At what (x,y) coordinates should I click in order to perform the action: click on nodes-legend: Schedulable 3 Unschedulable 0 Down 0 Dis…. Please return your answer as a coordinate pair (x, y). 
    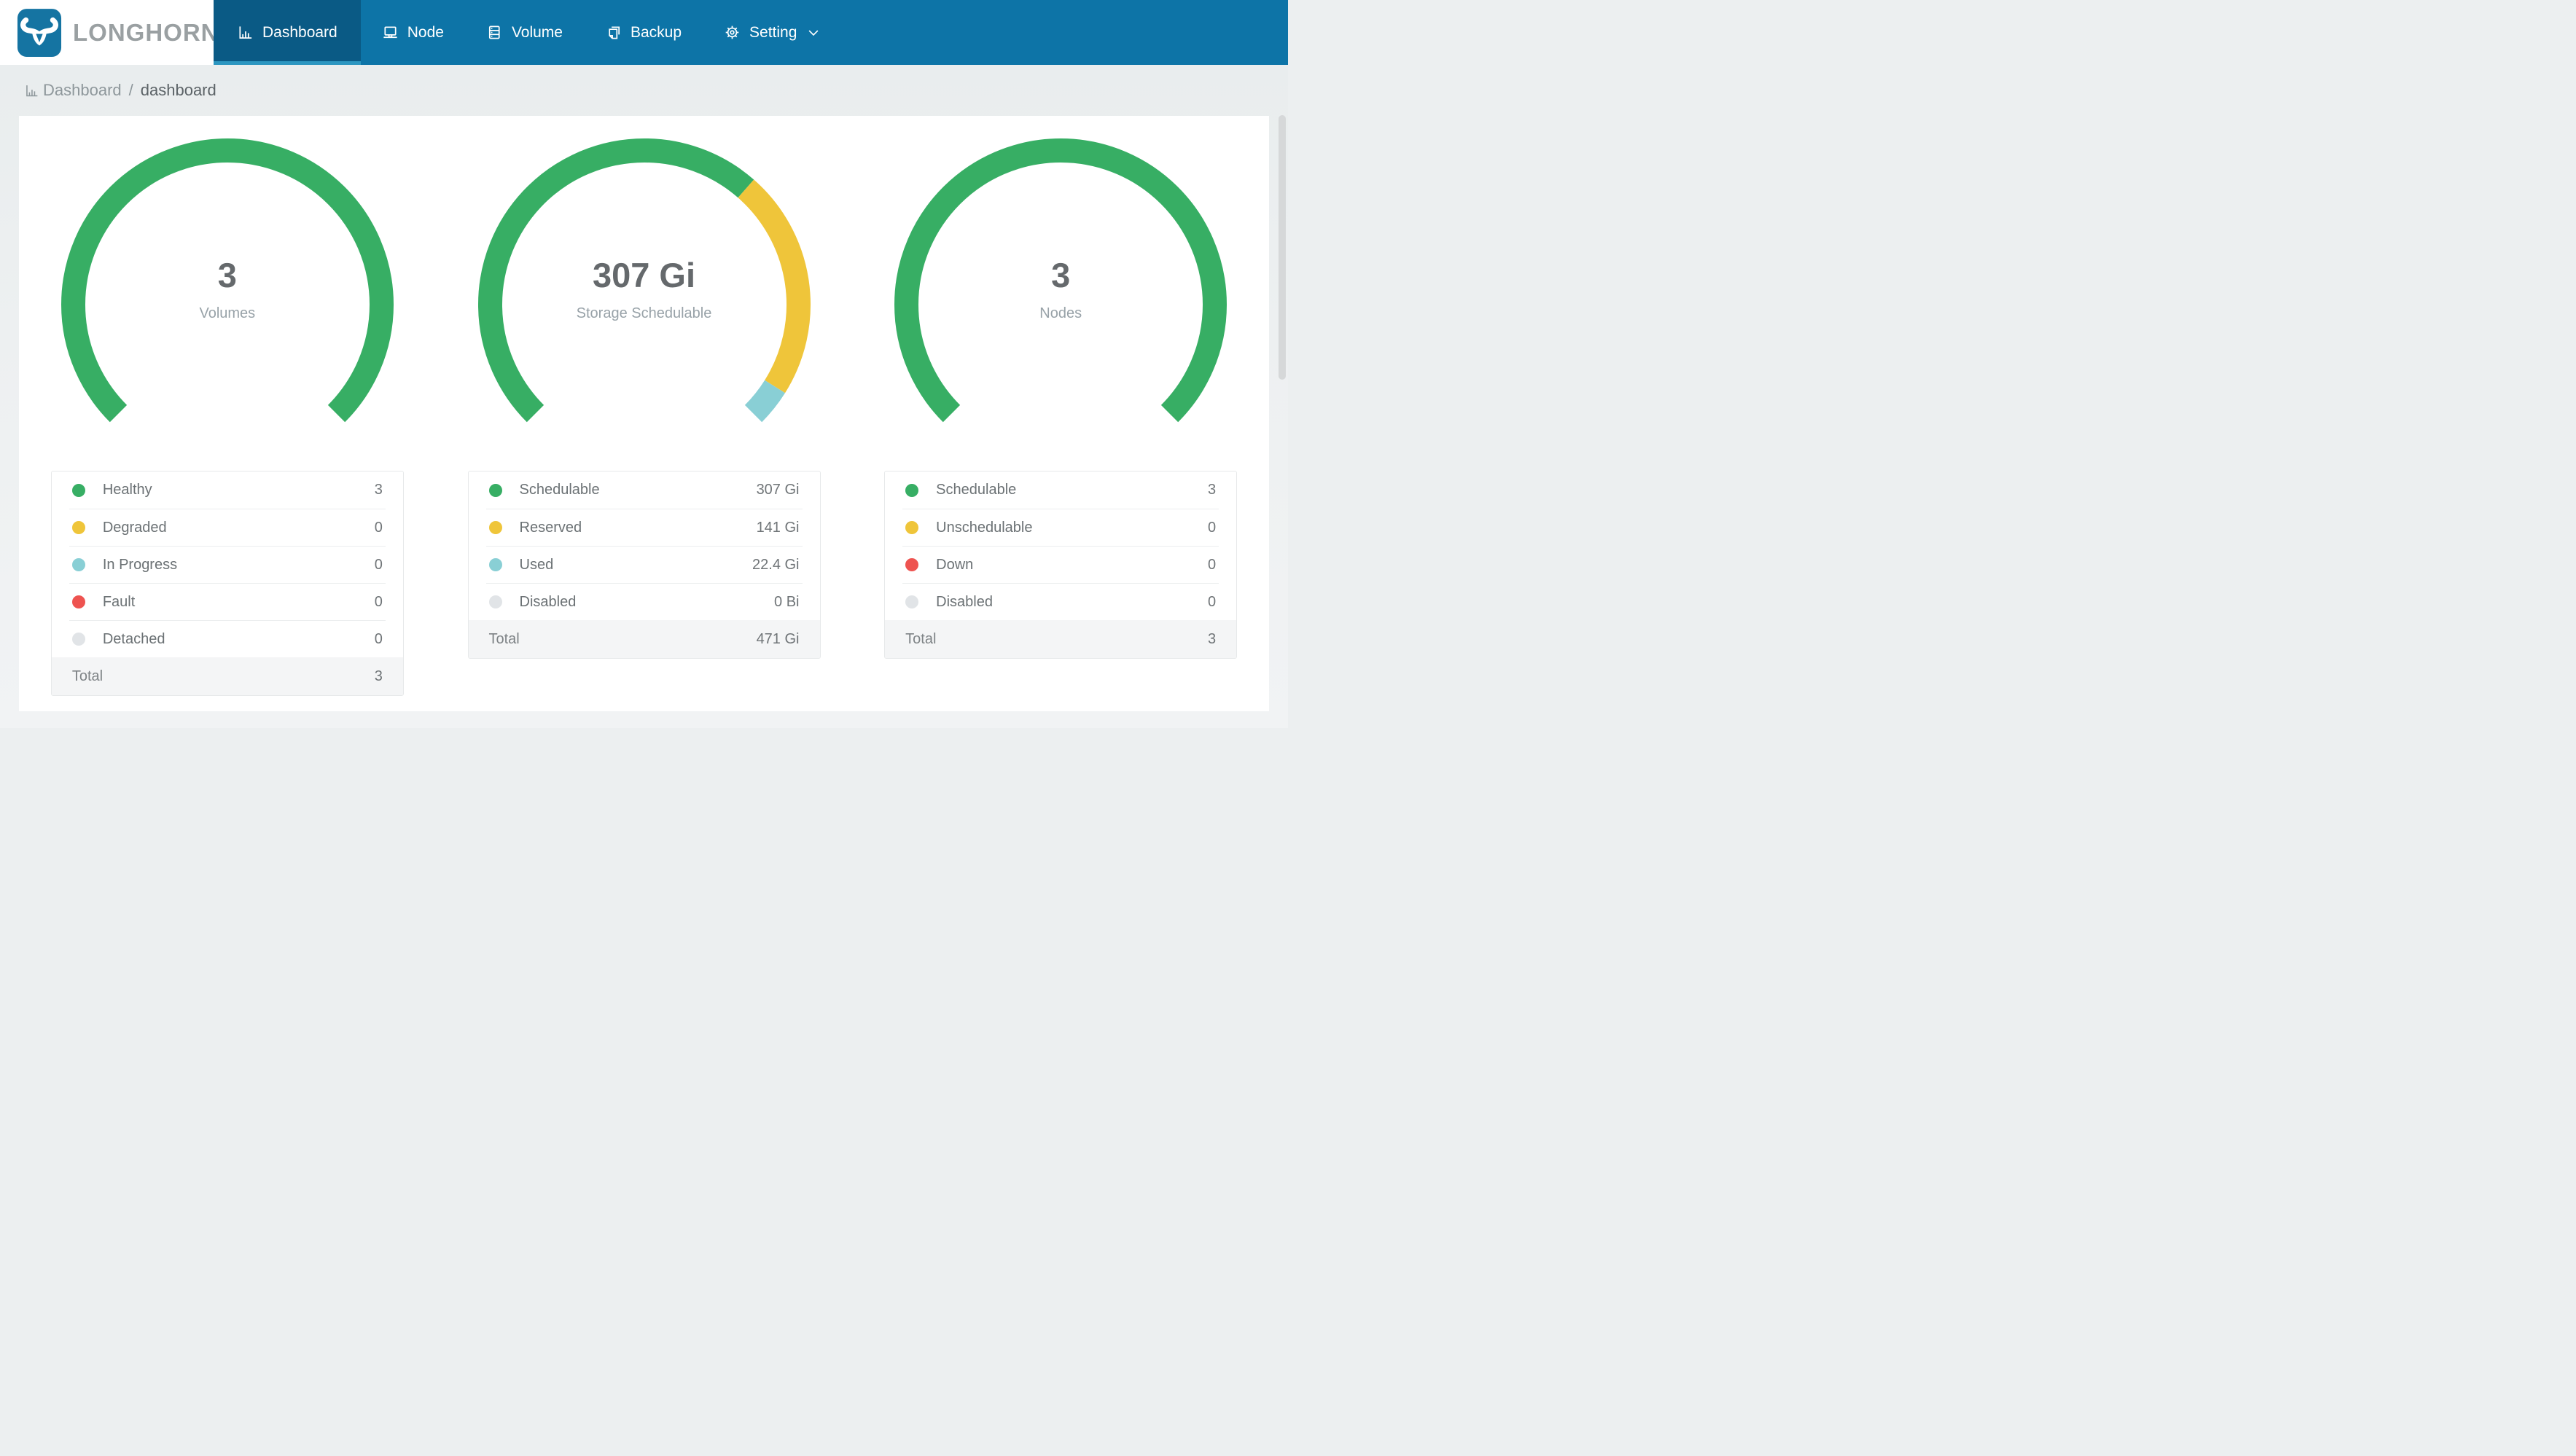
    Looking at the image, I should click on (1061, 565).